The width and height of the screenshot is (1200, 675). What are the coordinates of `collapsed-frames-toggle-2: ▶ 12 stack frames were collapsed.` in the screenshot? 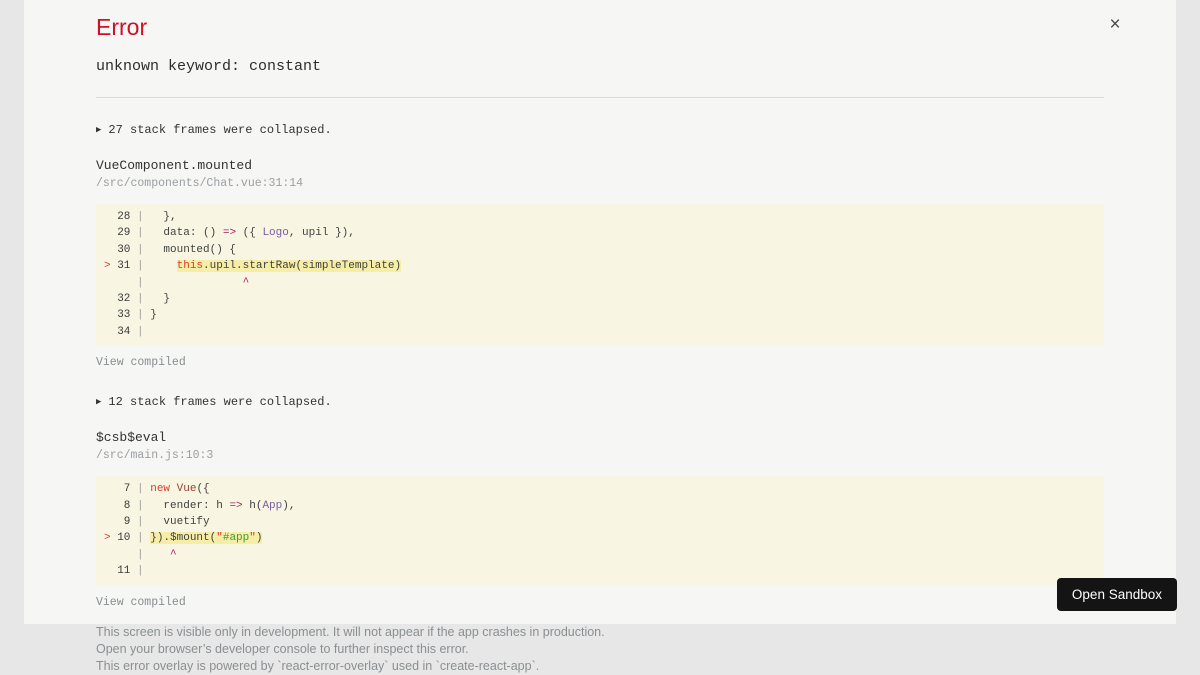 It's located at (600, 402).